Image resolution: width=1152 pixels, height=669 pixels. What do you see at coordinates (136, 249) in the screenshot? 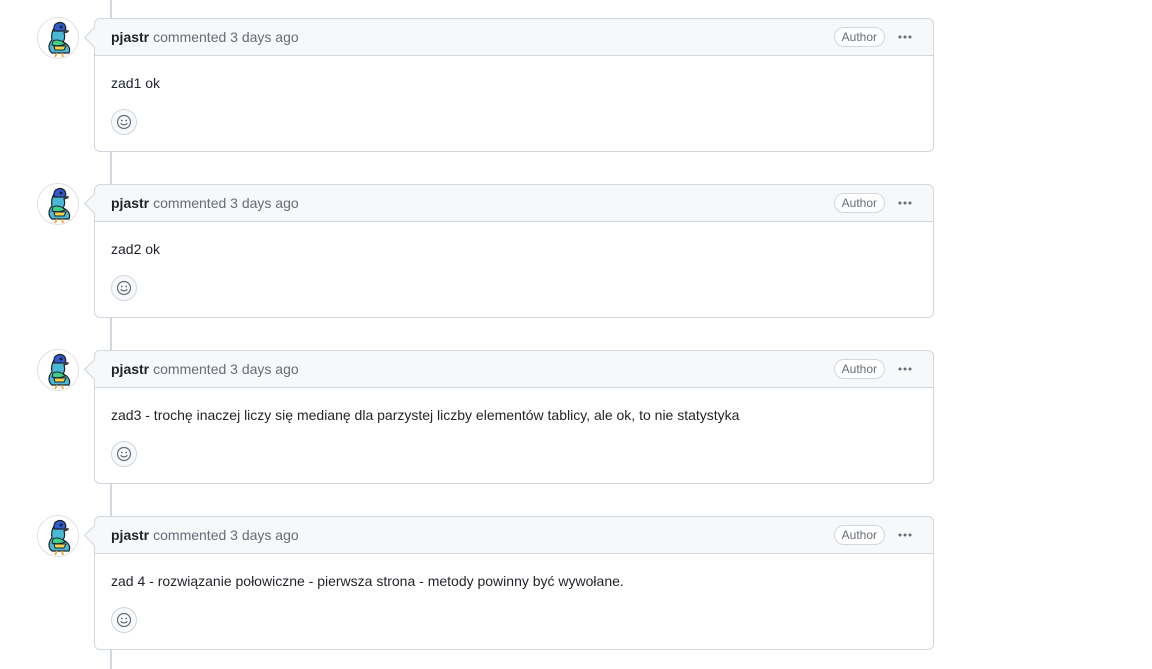
I see `comment-body: zad2 ok` at bounding box center [136, 249].